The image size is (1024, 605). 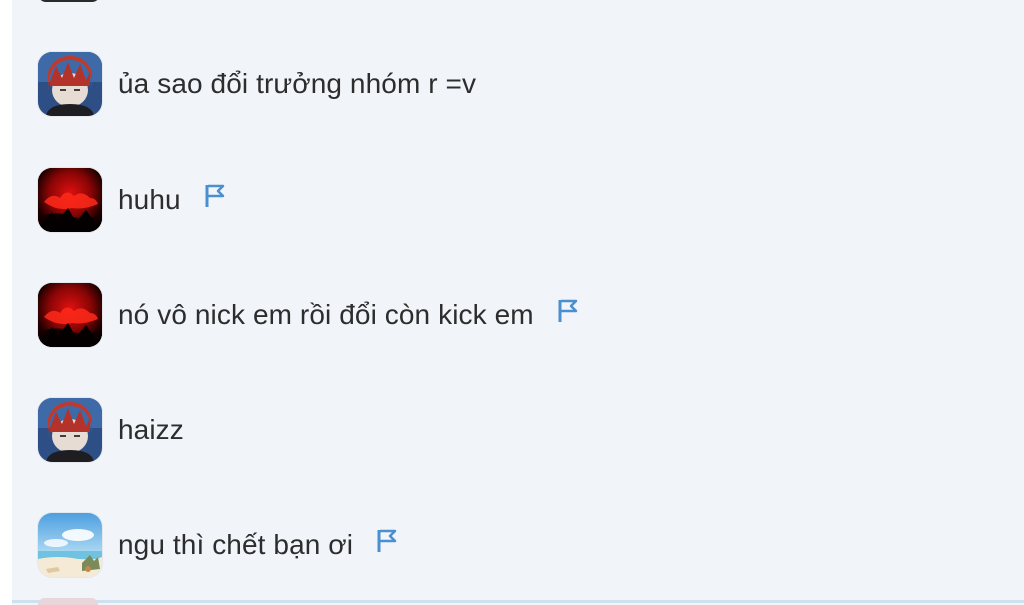 I want to click on next-avatar-partial, so click(x=68, y=601).